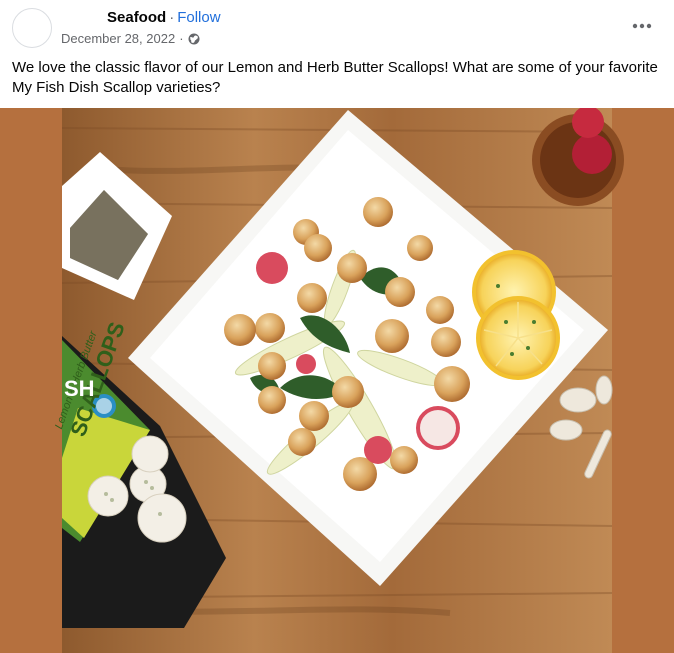  I want to click on globe-icon, so click(194, 39).